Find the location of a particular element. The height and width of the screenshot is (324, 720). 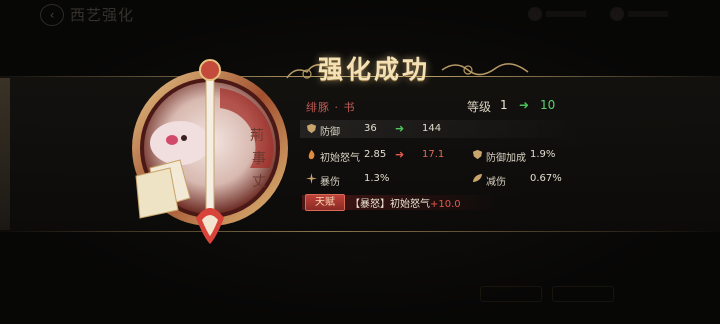

talent-bonus: +10.0 is located at coordinates (445, 204).